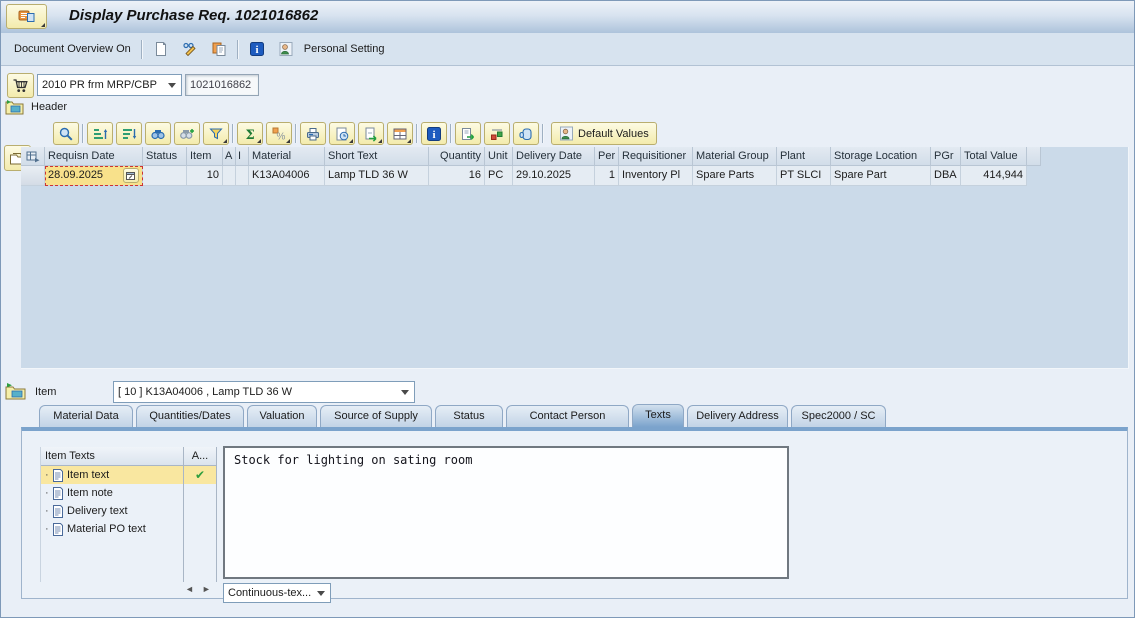  Describe the element at coordinates (131, 175) in the screenshot. I see `date-picker-button` at that location.